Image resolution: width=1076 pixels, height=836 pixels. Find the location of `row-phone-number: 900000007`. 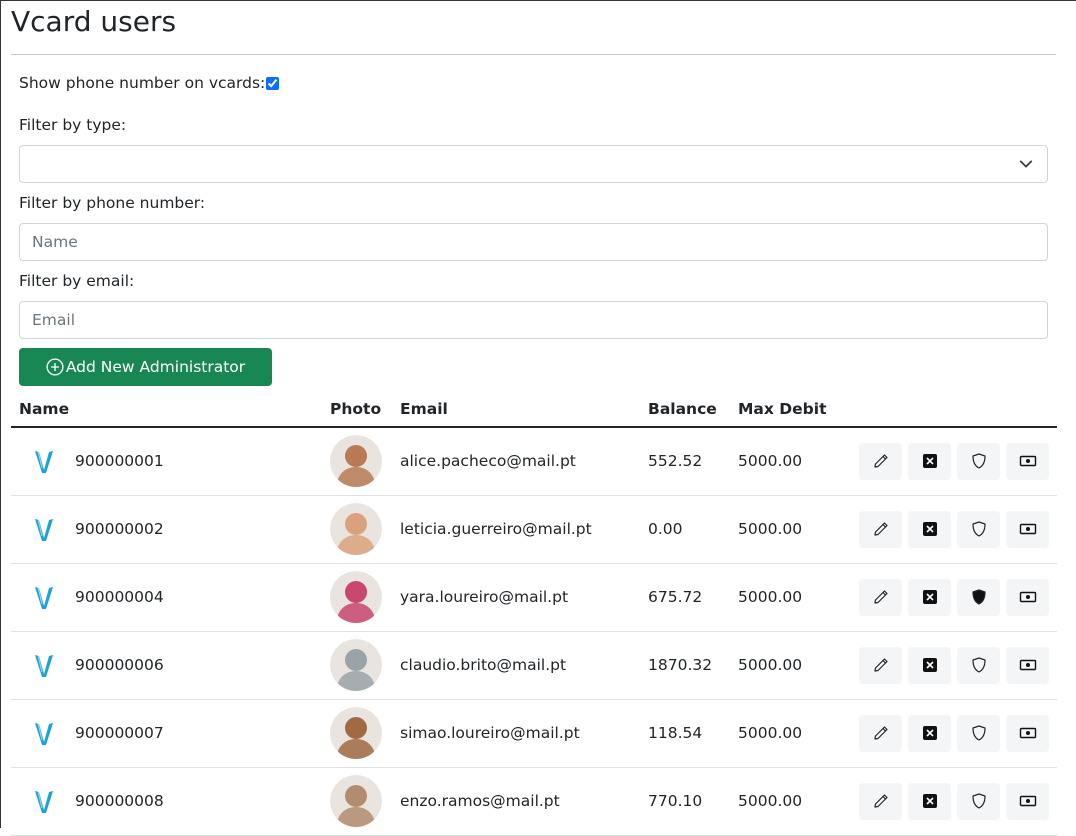

row-phone-number: 900000007 is located at coordinates (119, 733).